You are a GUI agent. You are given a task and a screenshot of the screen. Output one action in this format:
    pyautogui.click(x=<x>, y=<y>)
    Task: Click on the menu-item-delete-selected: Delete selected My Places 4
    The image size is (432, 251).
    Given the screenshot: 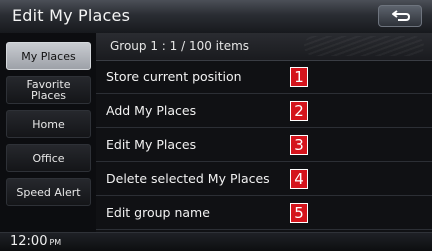 What is the action you would take?
    pyautogui.click(x=264, y=179)
    